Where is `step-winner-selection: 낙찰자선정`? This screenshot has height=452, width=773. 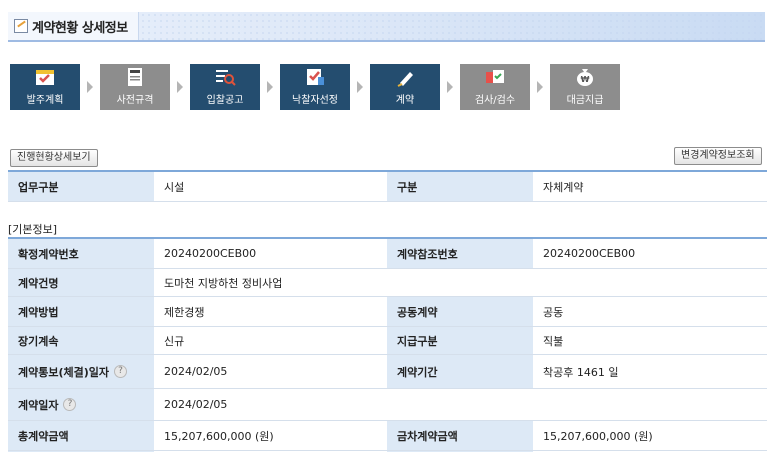
step-winner-selection: 낙찰자선정 is located at coordinates (315, 87).